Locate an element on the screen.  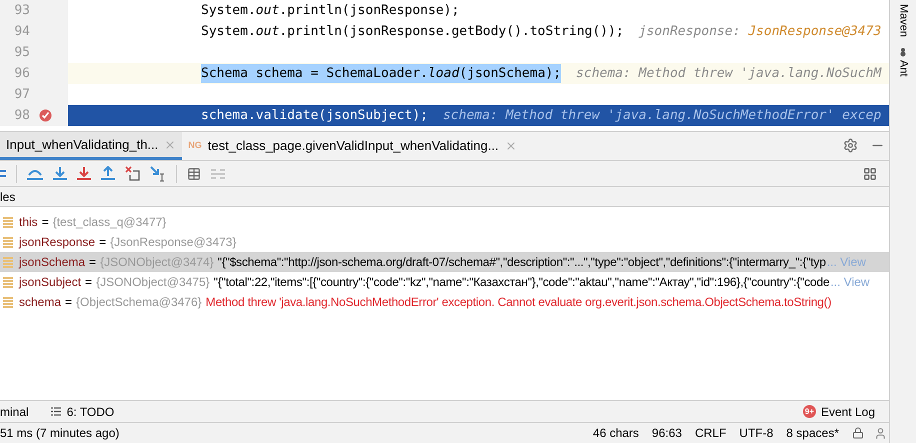
drop-frame-icon is located at coordinates (132, 173).